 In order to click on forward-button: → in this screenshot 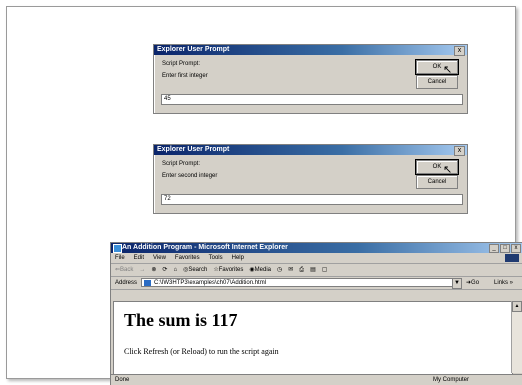, I will do `click(142, 270)`.